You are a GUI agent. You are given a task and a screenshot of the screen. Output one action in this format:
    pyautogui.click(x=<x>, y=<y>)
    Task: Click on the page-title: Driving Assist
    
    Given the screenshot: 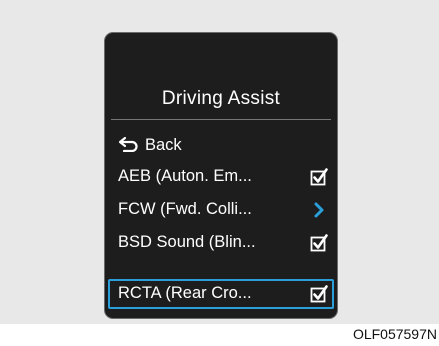 What is the action you would take?
    pyautogui.click(x=221, y=98)
    